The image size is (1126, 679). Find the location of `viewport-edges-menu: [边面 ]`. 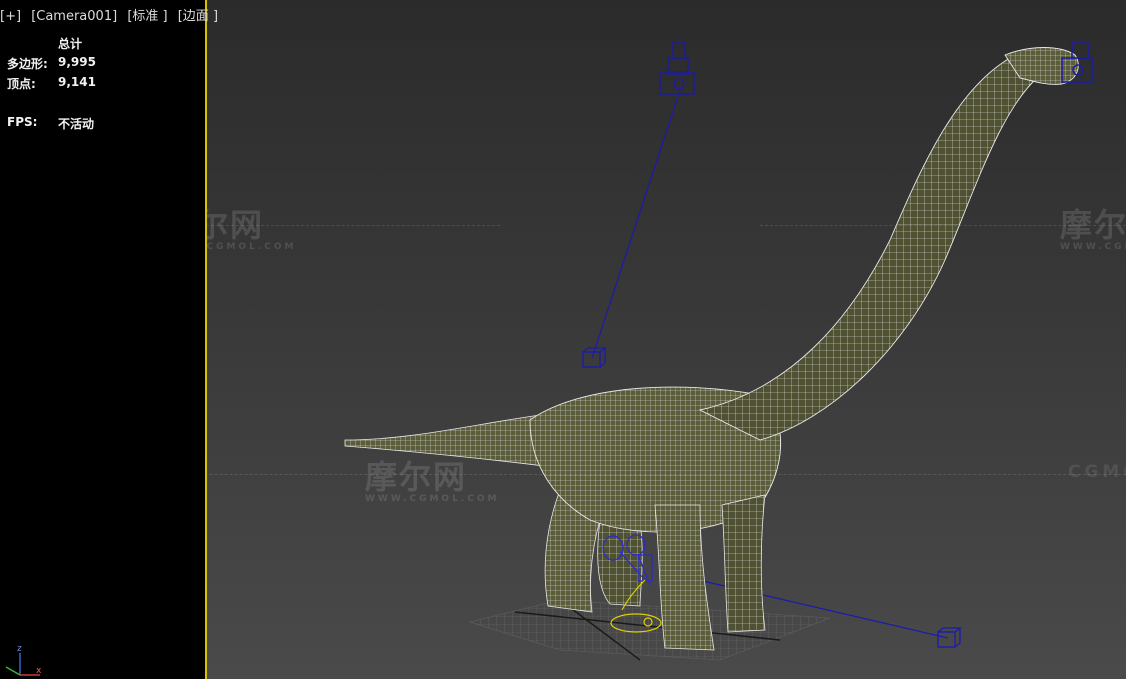

viewport-edges-menu: [边面 ] is located at coordinates (198, 16).